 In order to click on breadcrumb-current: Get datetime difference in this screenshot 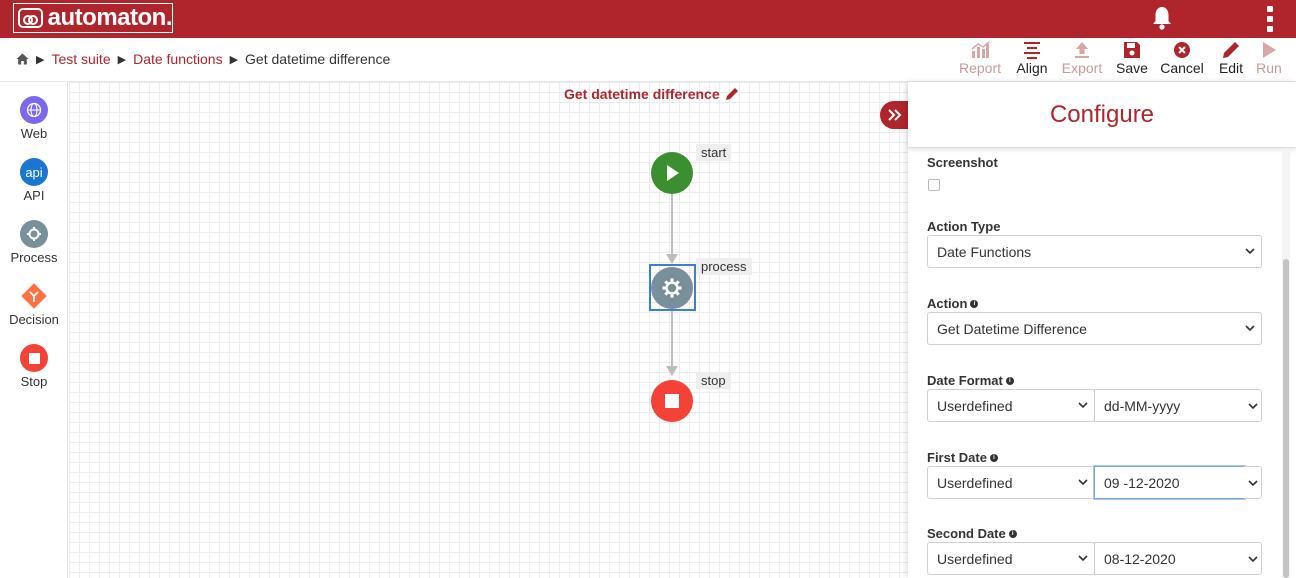, I will do `click(318, 59)`.